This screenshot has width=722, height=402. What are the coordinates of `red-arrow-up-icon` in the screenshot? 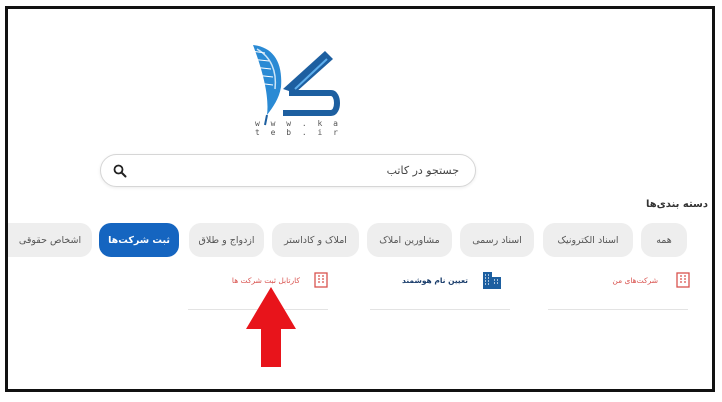 It's located at (271, 327).